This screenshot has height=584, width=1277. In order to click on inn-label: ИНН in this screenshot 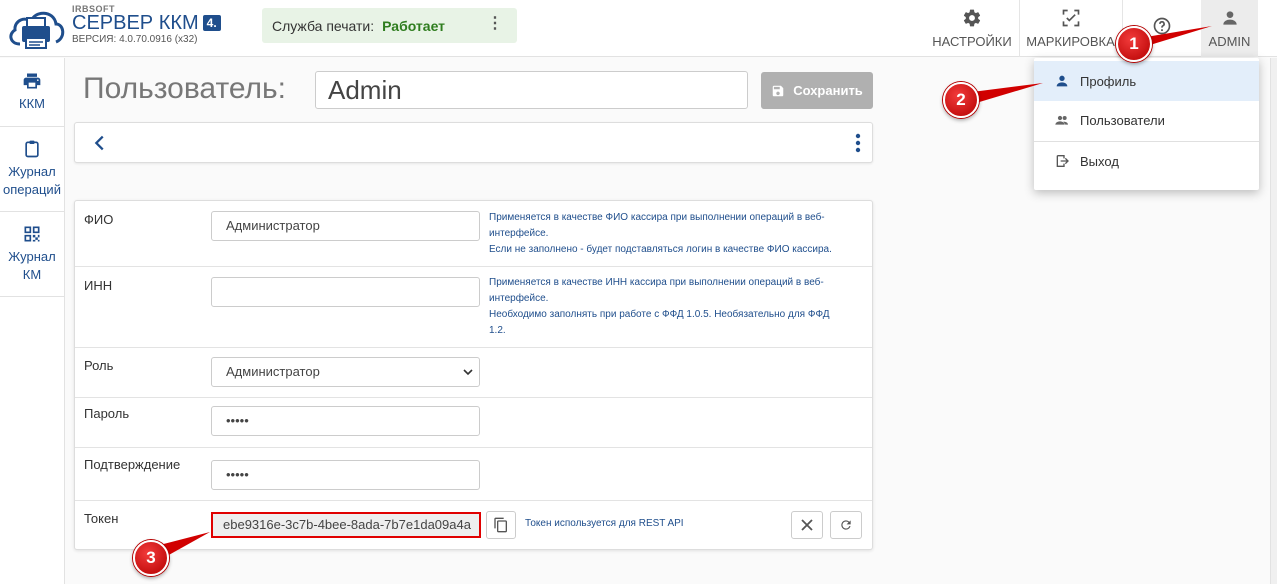, I will do `click(98, 285)`.